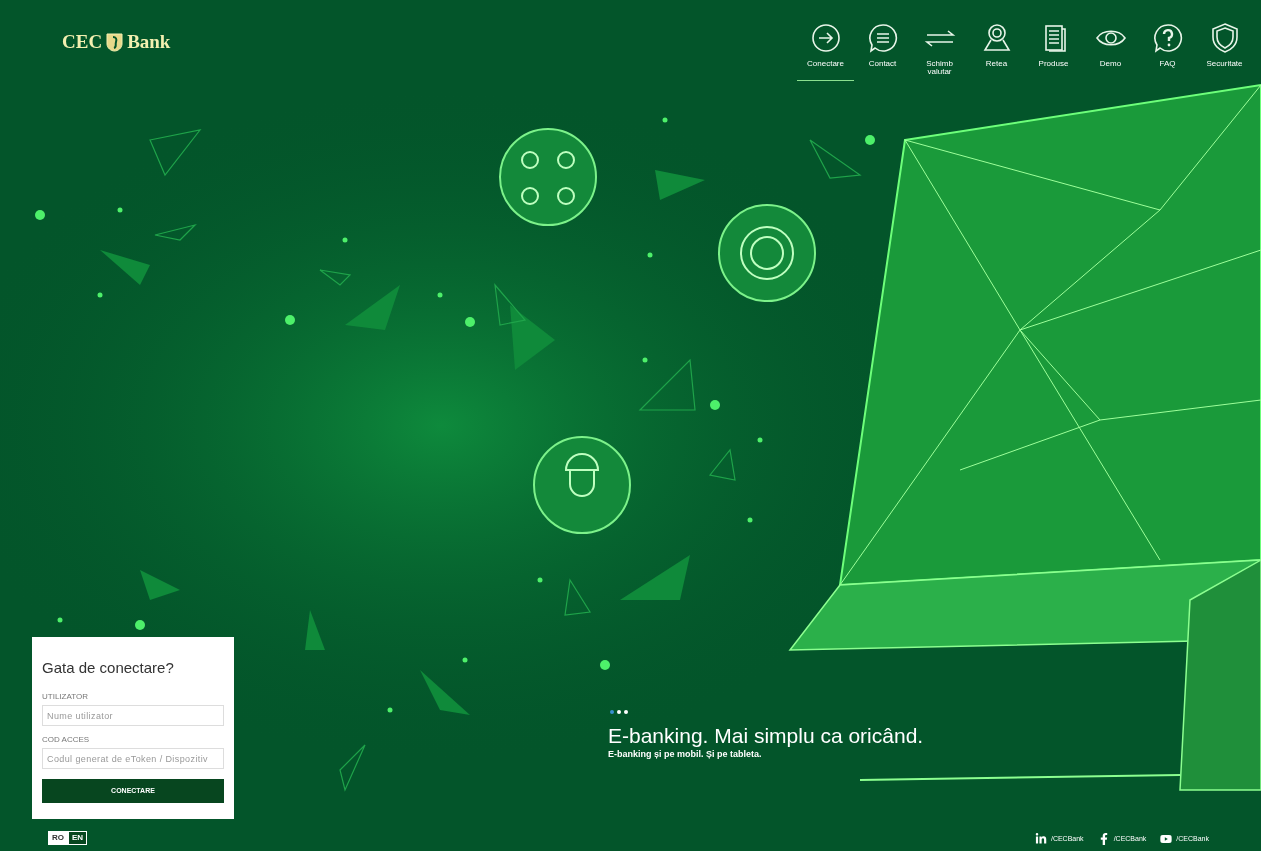  What do you see at coordinates (996, 51) in the screenshot?
I see `nav-item: Retea` at bounding box center [996, 51].